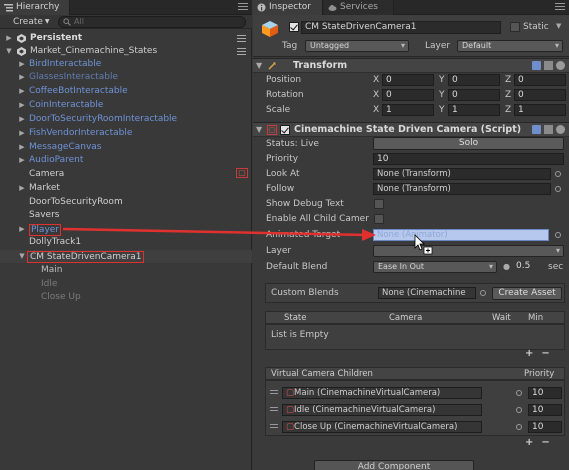  I want to click on tab-inspector: Inspector, so click(288, 7).